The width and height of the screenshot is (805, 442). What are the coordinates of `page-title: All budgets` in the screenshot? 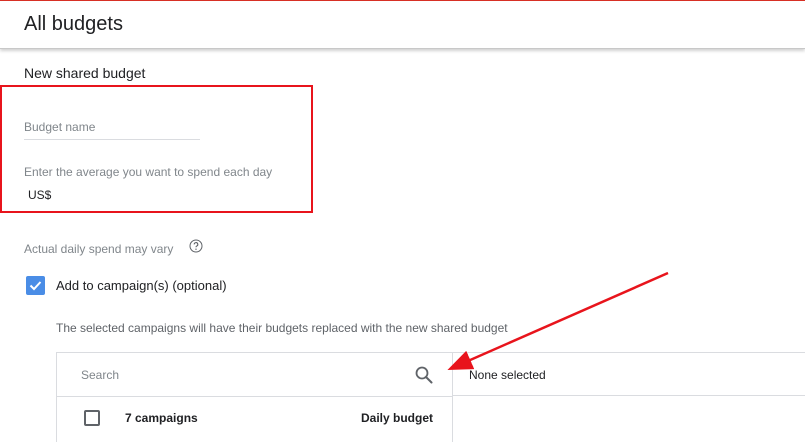 It's located at (73, 24).